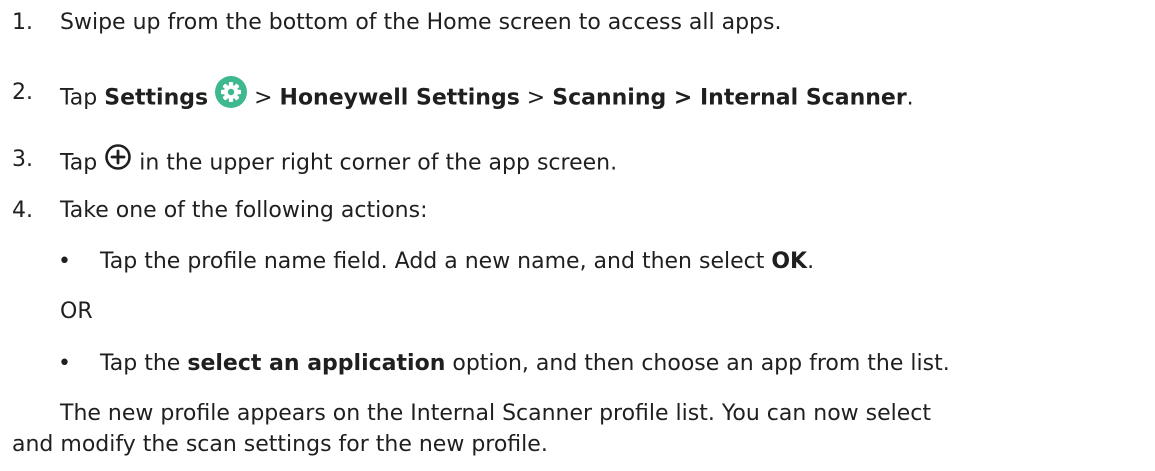 This screenshot has height=471, width=1155. I want to click on honeywell-settings-label: Honeywell Settings, so click(399, 98).